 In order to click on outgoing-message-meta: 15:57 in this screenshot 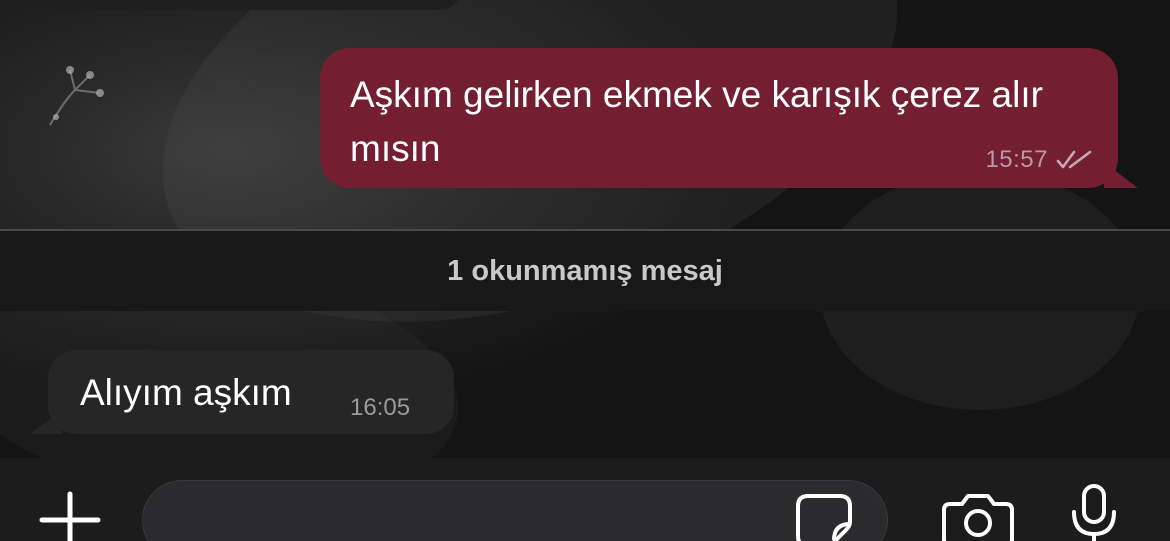, I will do `click(1038, 160)`.